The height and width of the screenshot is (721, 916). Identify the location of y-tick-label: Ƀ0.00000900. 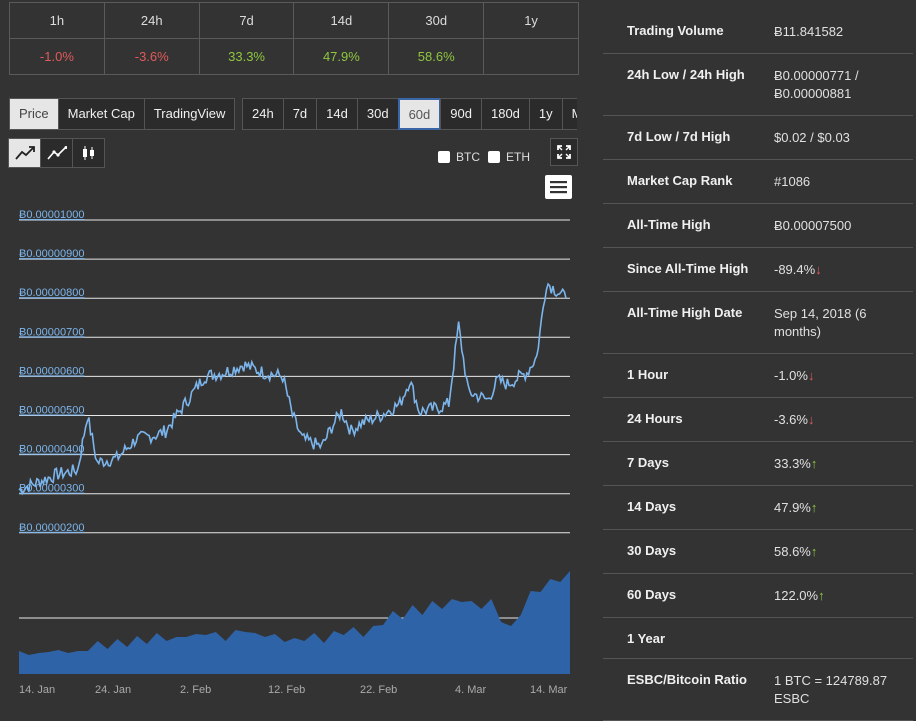
(51, 254).